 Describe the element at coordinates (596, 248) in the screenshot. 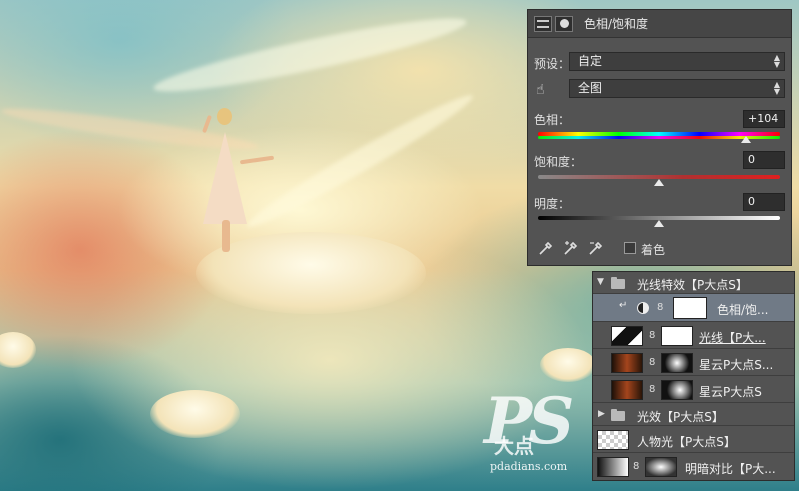

I see `eyedropper-minus-icon` at that location.